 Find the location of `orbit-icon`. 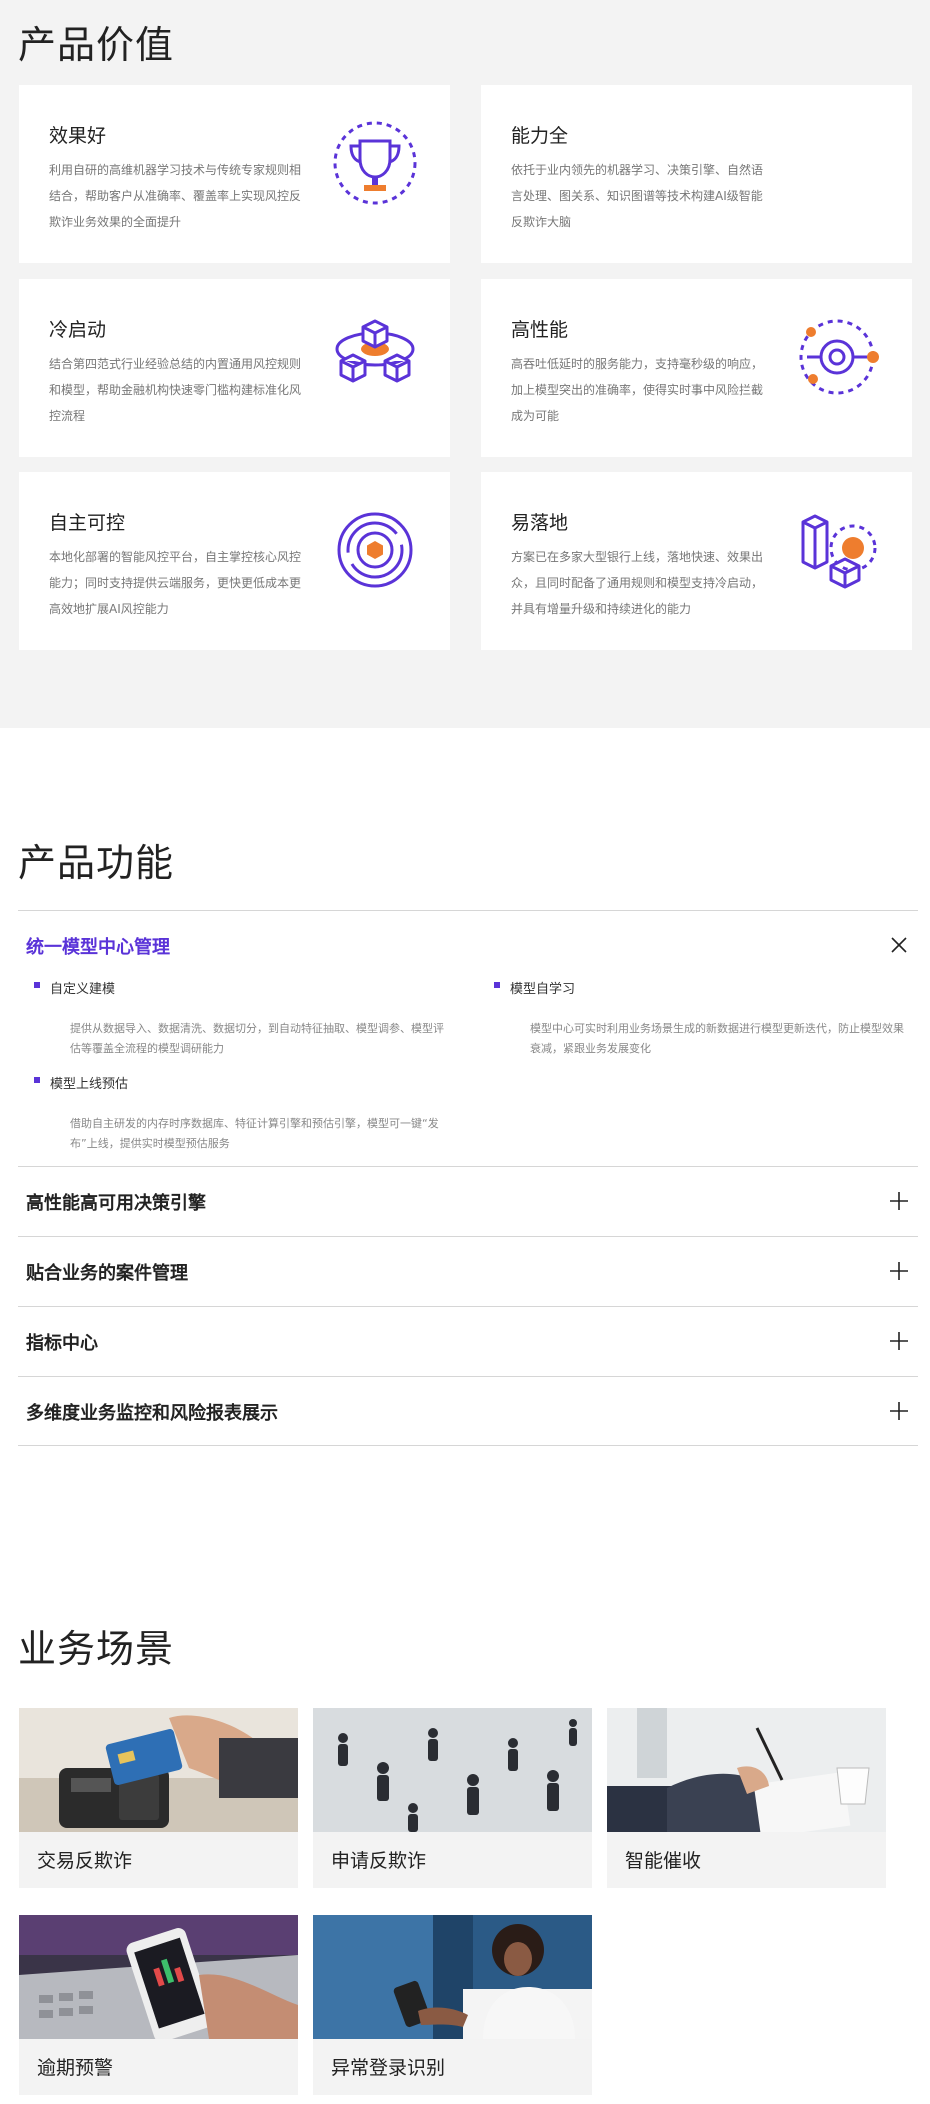

orbit-icon is located at coordinates (837, 357).